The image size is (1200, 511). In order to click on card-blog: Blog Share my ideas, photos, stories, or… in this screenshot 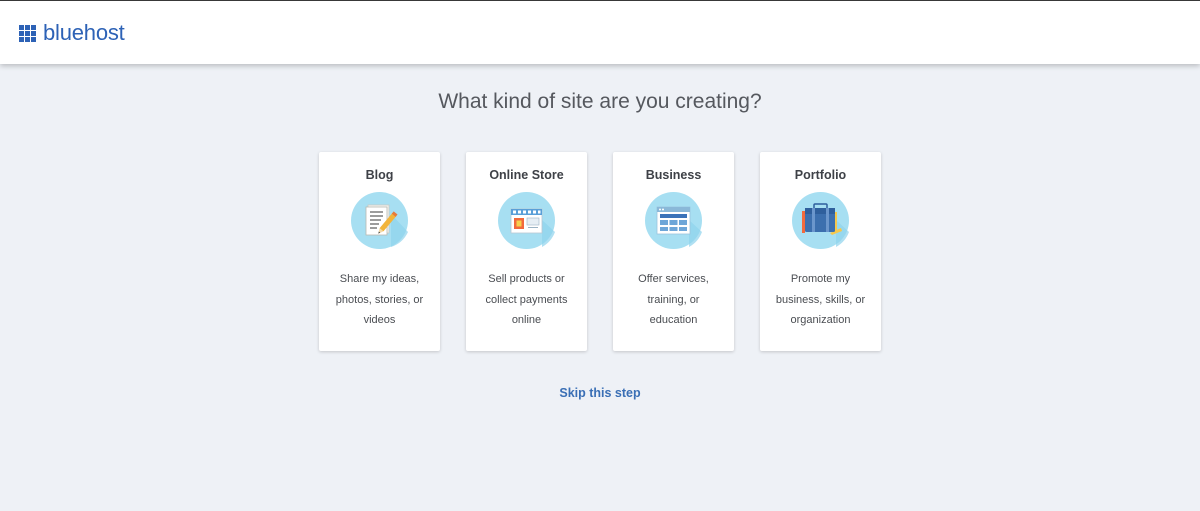, I will do `click(379, 251)`.